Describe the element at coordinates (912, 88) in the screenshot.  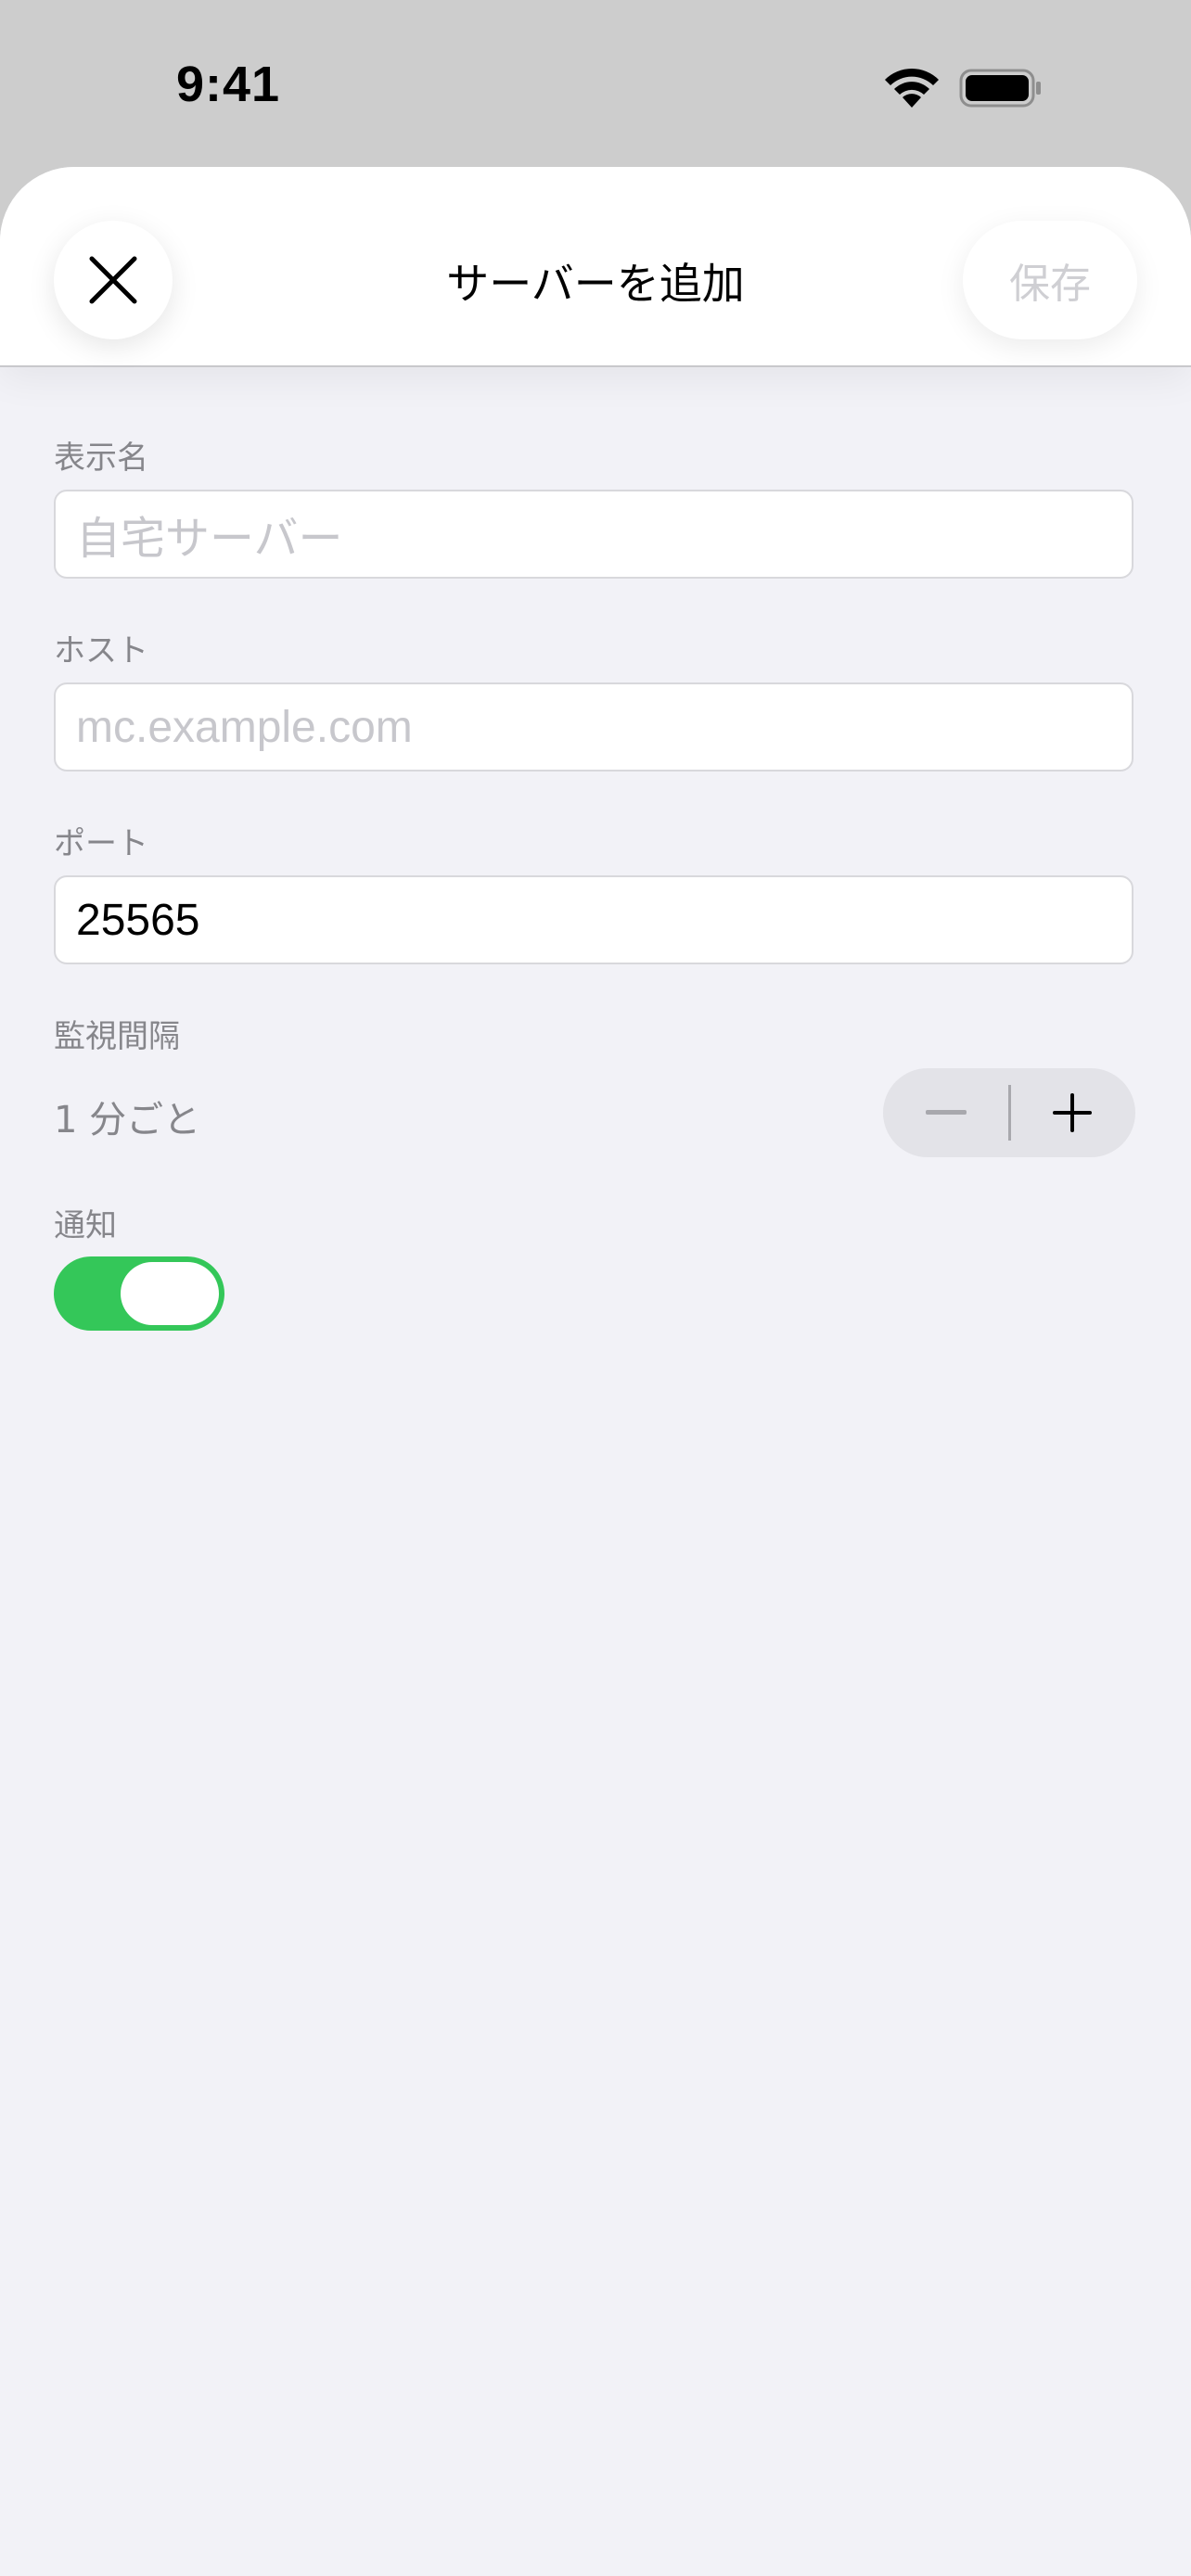
I see `wifi-icon` at that location.